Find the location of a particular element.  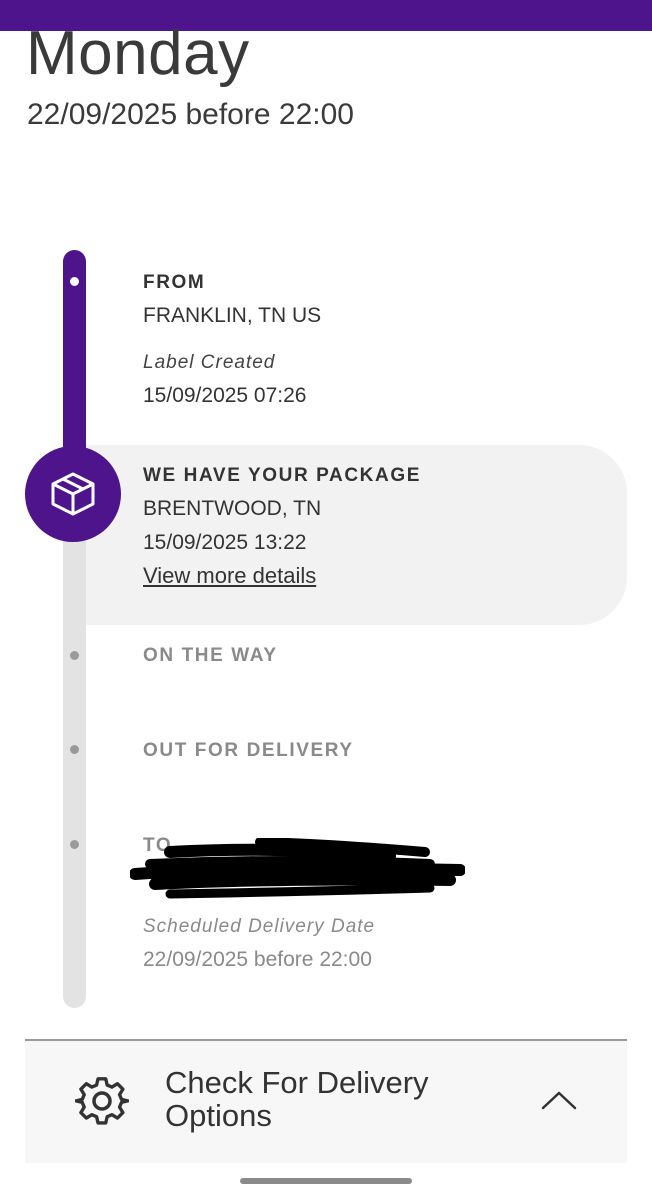

timeline-dot-on-the-way is located at coordinates (74, 655).